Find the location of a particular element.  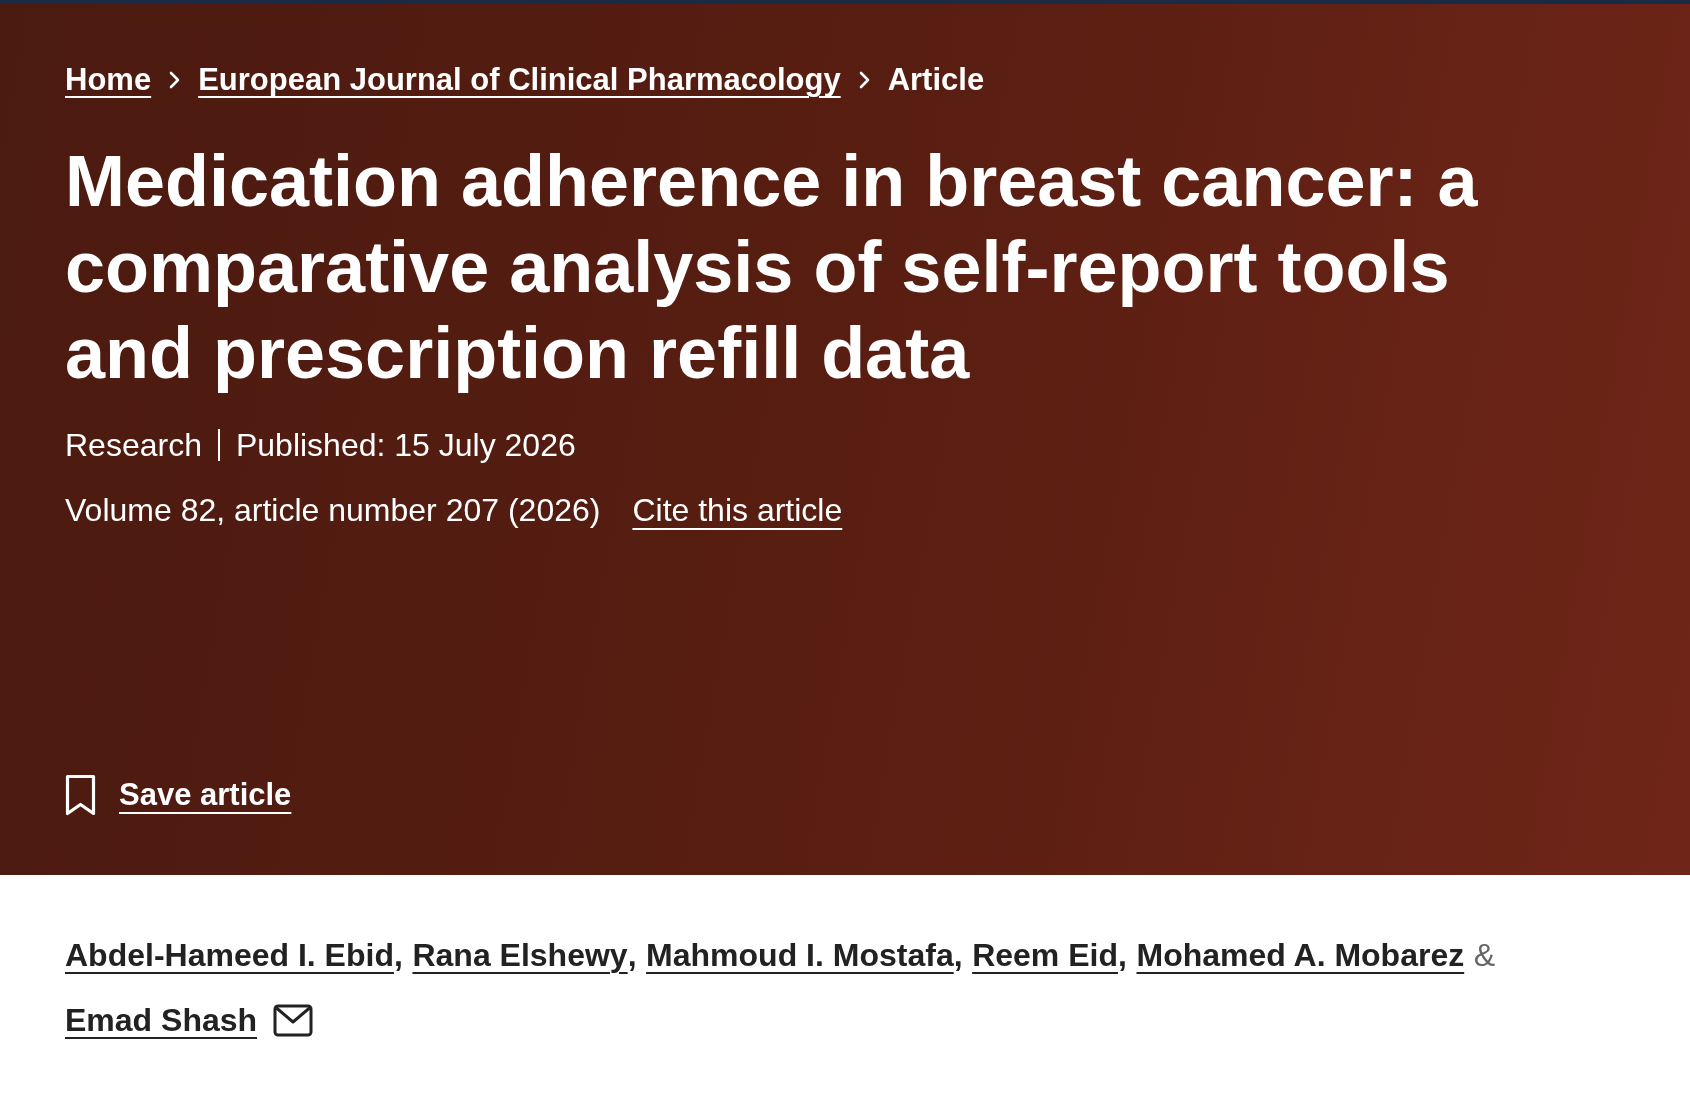

bookmark-icon is located at coordinates (80, 795).